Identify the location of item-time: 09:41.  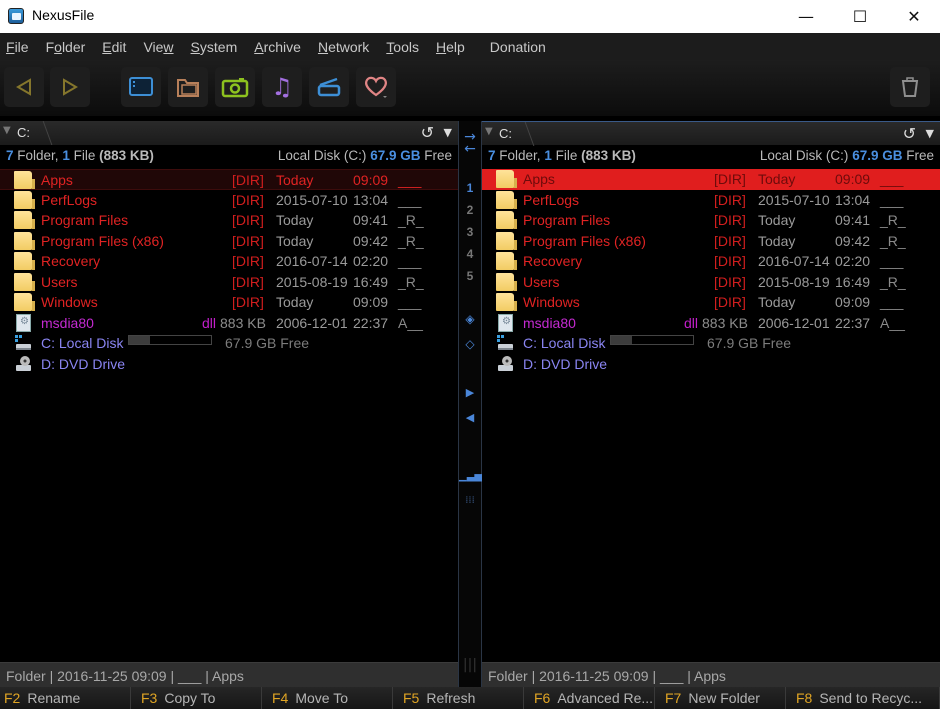
(853, 220).